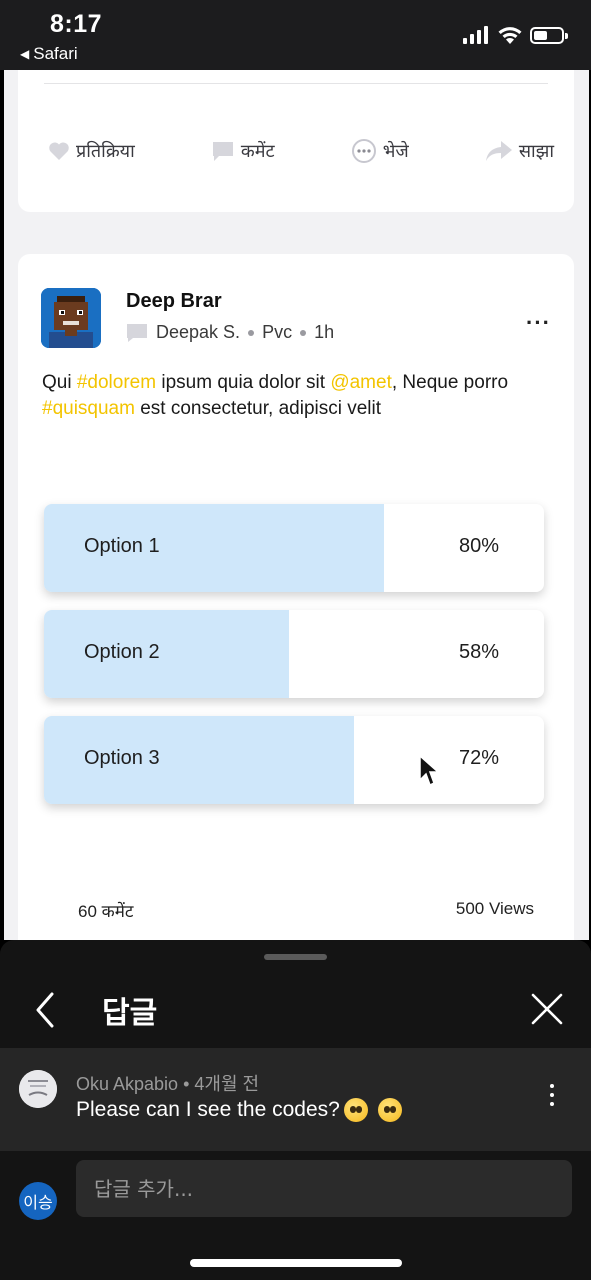 This screenshot has width=591, height=1280. Describe the element at coordinates (105, 910) in the screenshot. I see `comments-count: 60 कमेंट` at that location.